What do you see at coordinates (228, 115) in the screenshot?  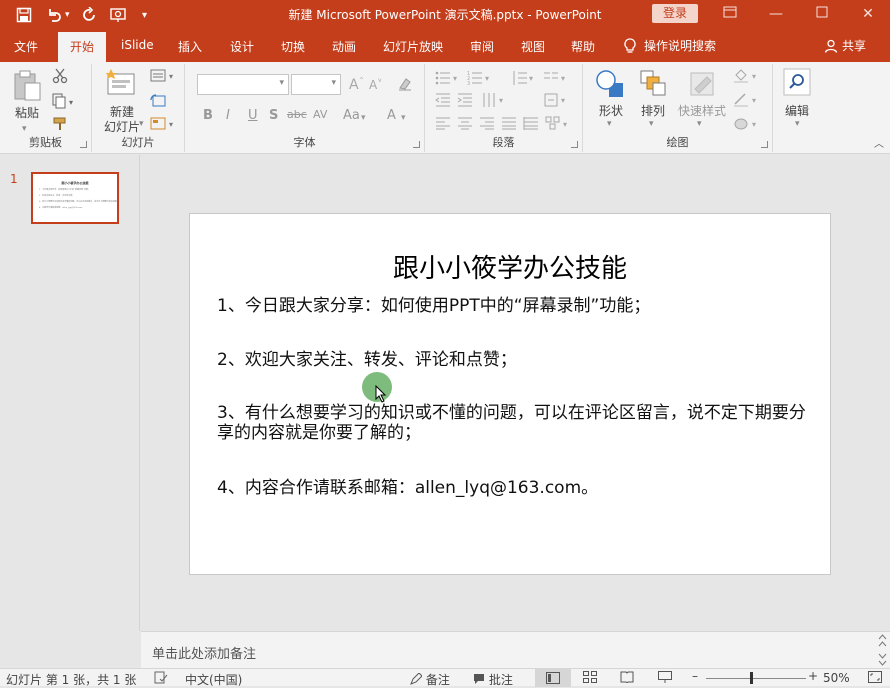 I see `italic-button: I` at bounding box center [228, 115].